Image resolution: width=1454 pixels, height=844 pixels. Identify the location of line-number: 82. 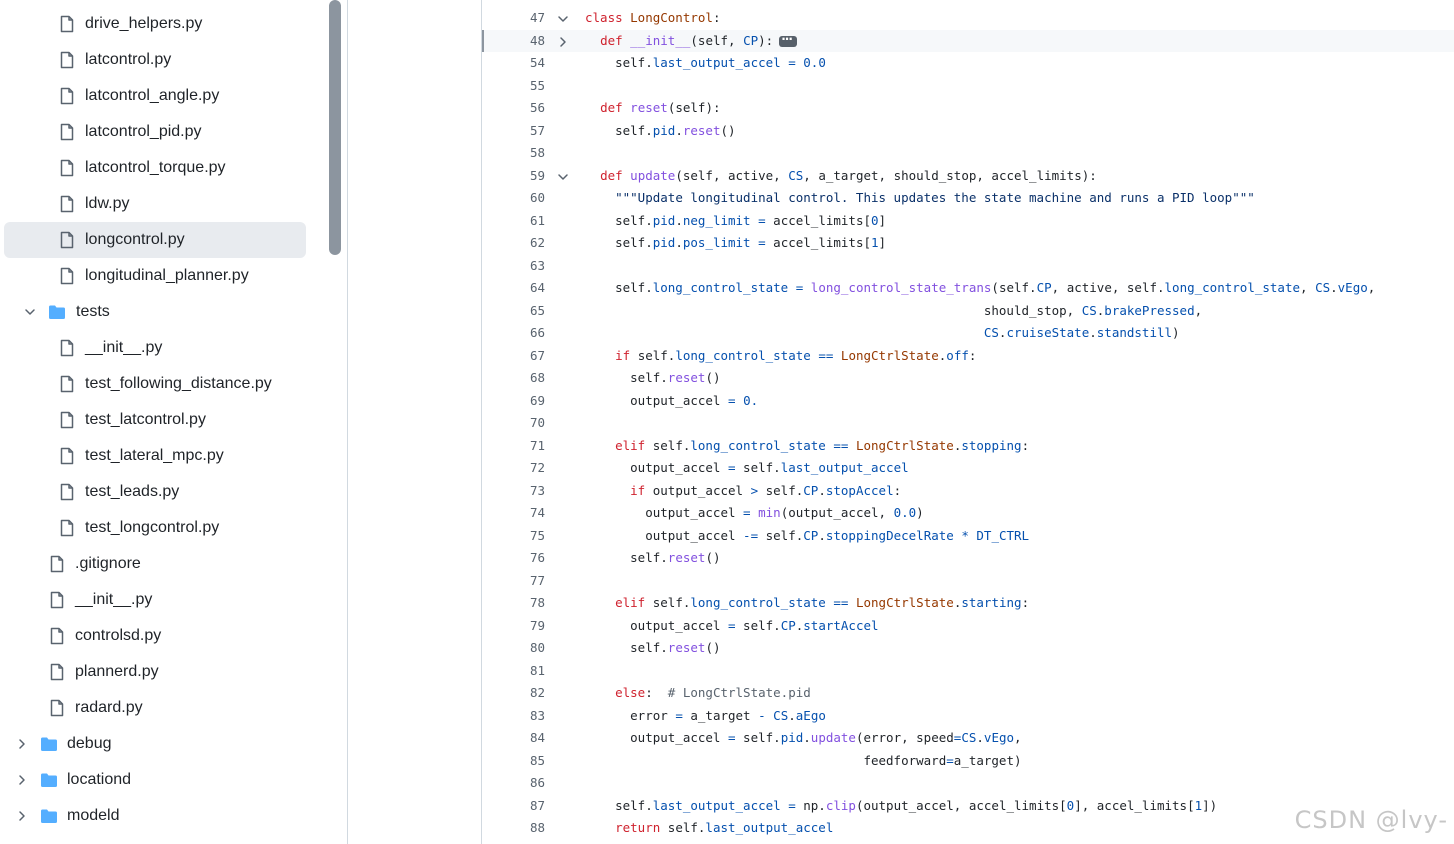
(520, 693).